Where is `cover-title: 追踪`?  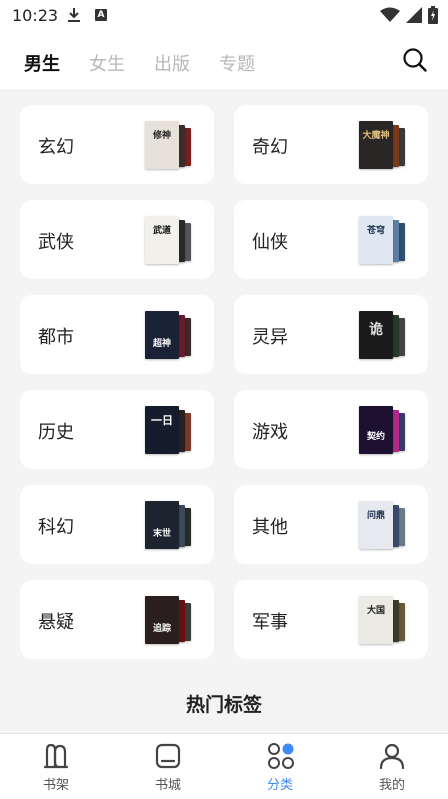 cover-title: 追踪 is located at coordinates (161, 629).